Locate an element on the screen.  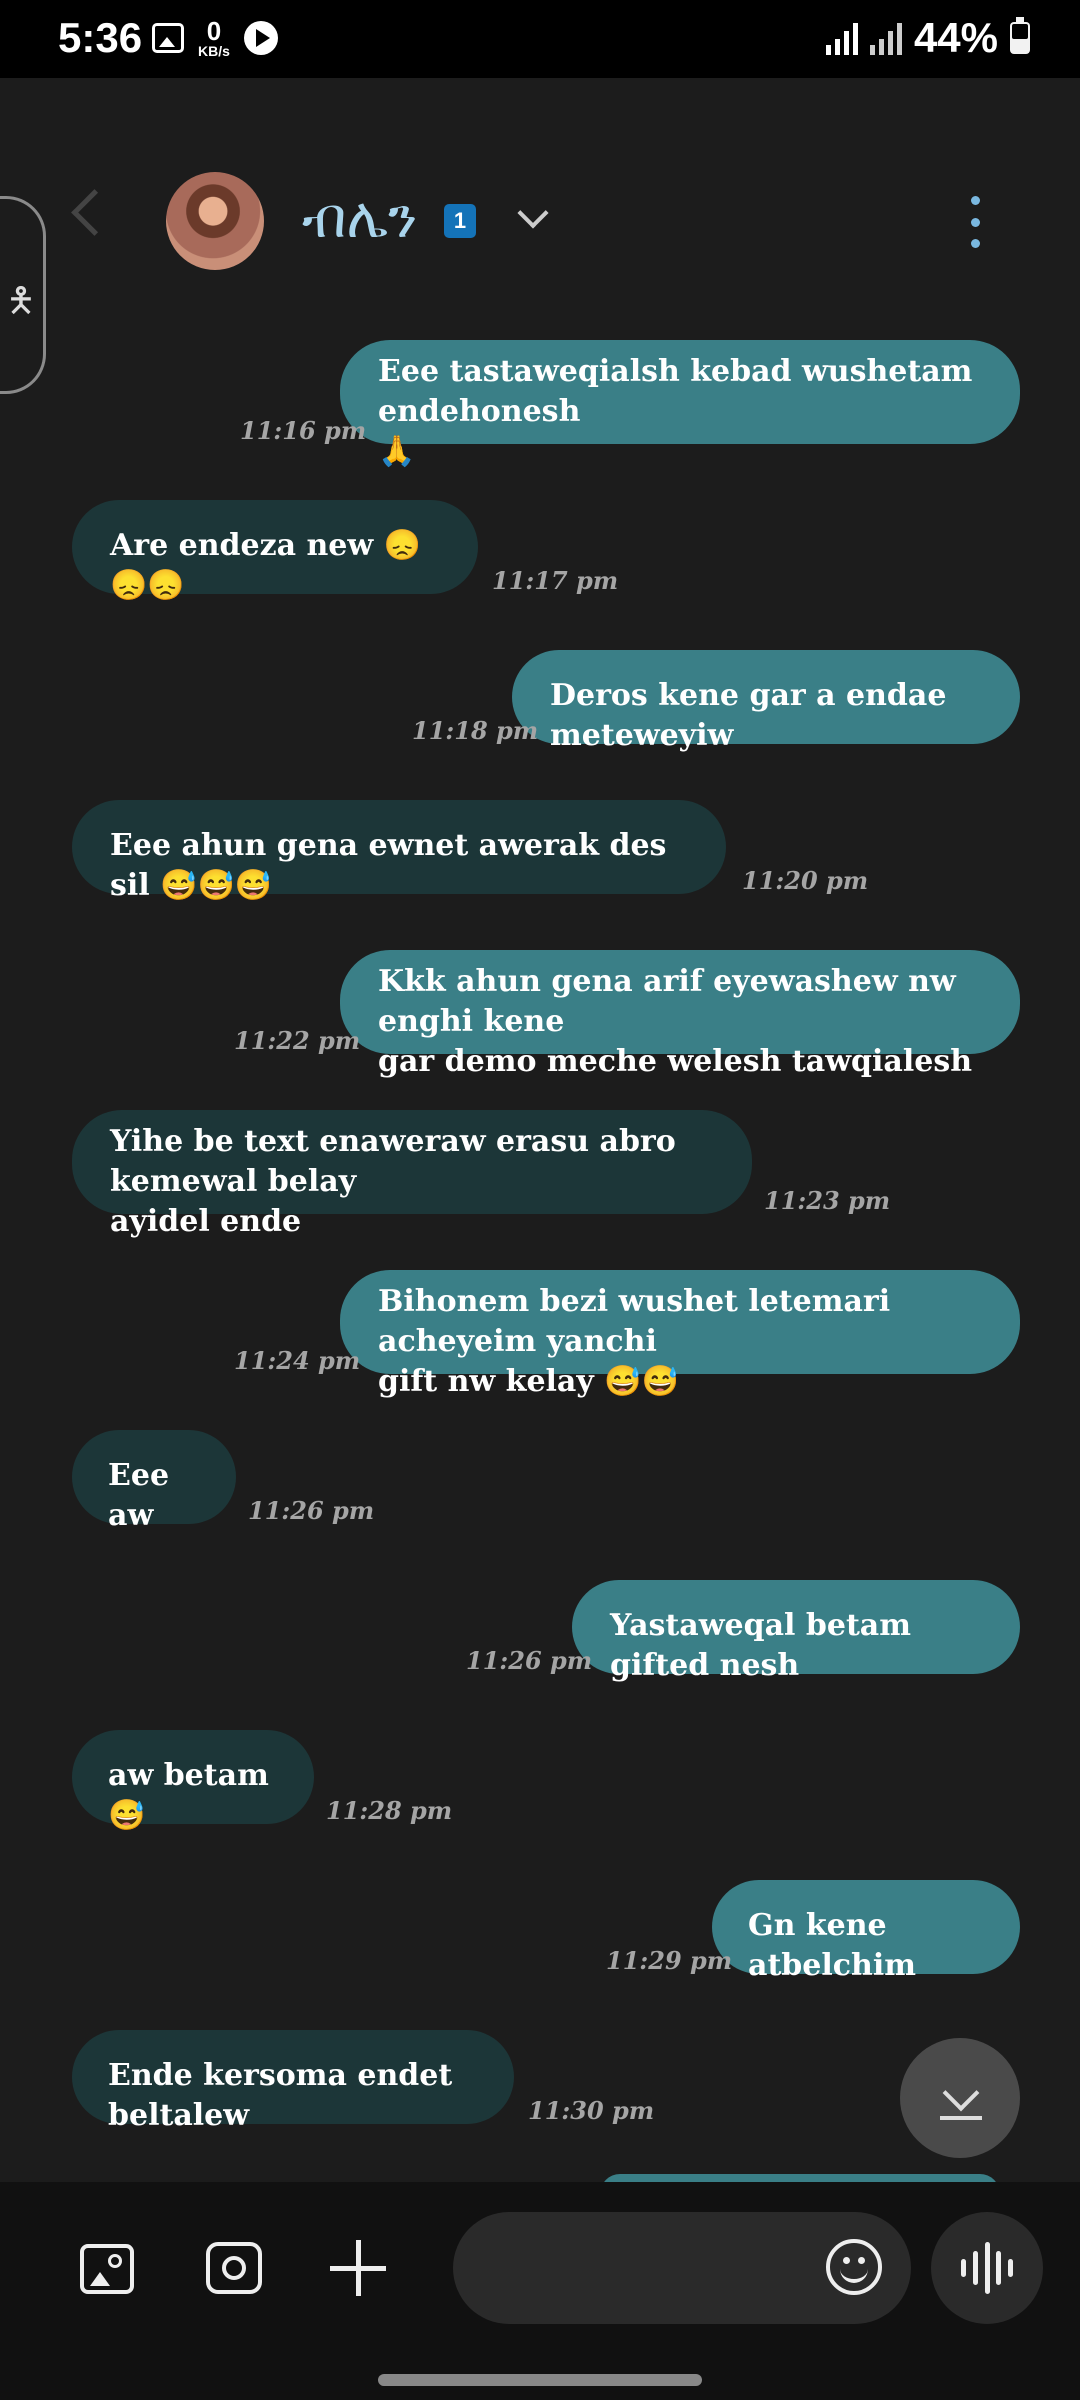
message-bubble-out: Yastaweqal betam gifted nesh is located at coordinates (796, 1631).